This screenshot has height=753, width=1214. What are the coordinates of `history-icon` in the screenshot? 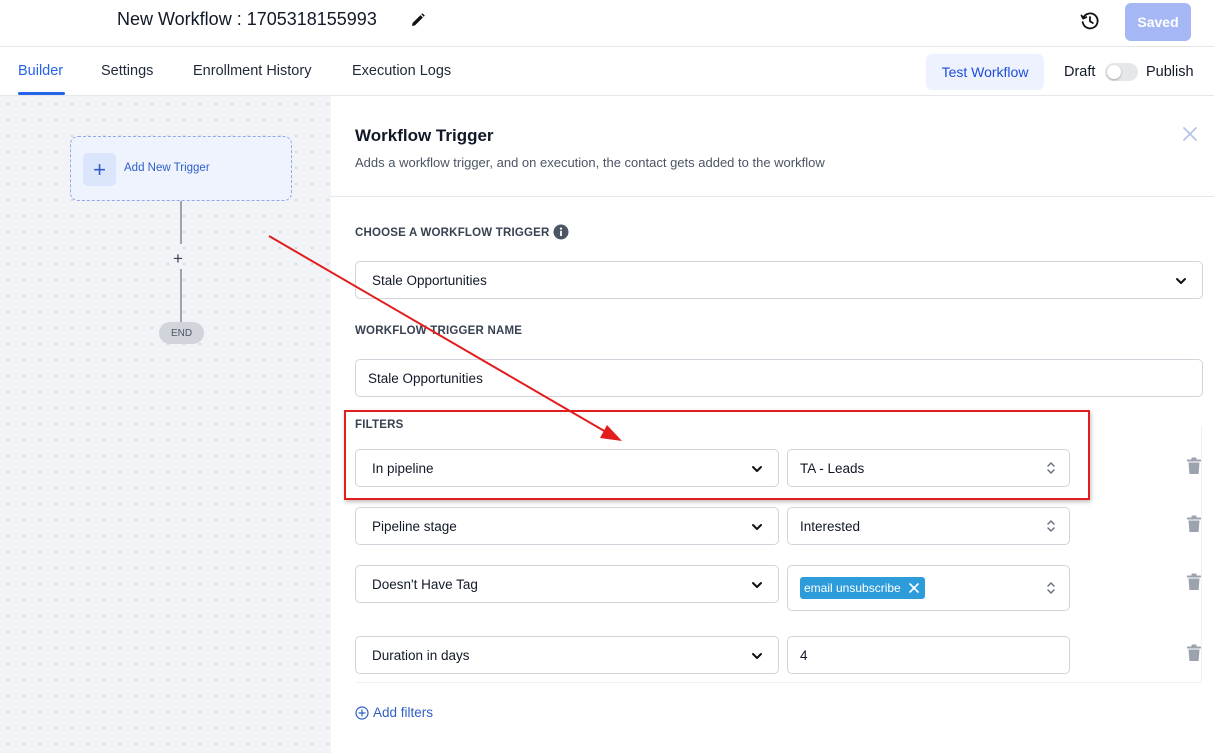 It's located at (1090, 21).